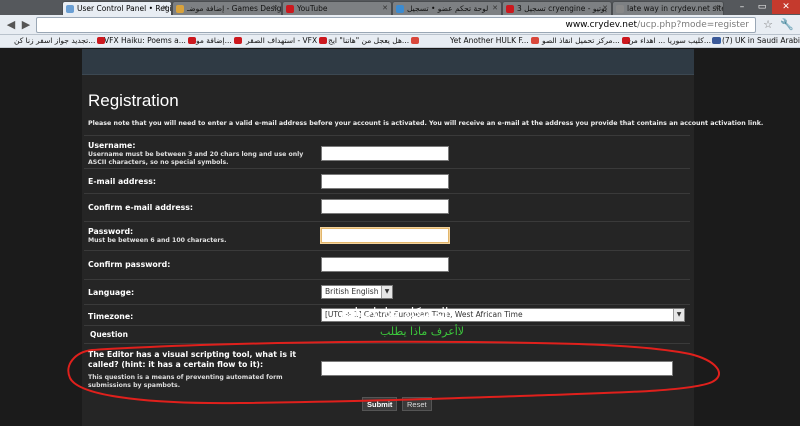 The image size is (800, 426). Describe the element at coordinates (112, 145) in the screenshot. I see `username-label: Username:` at that location.